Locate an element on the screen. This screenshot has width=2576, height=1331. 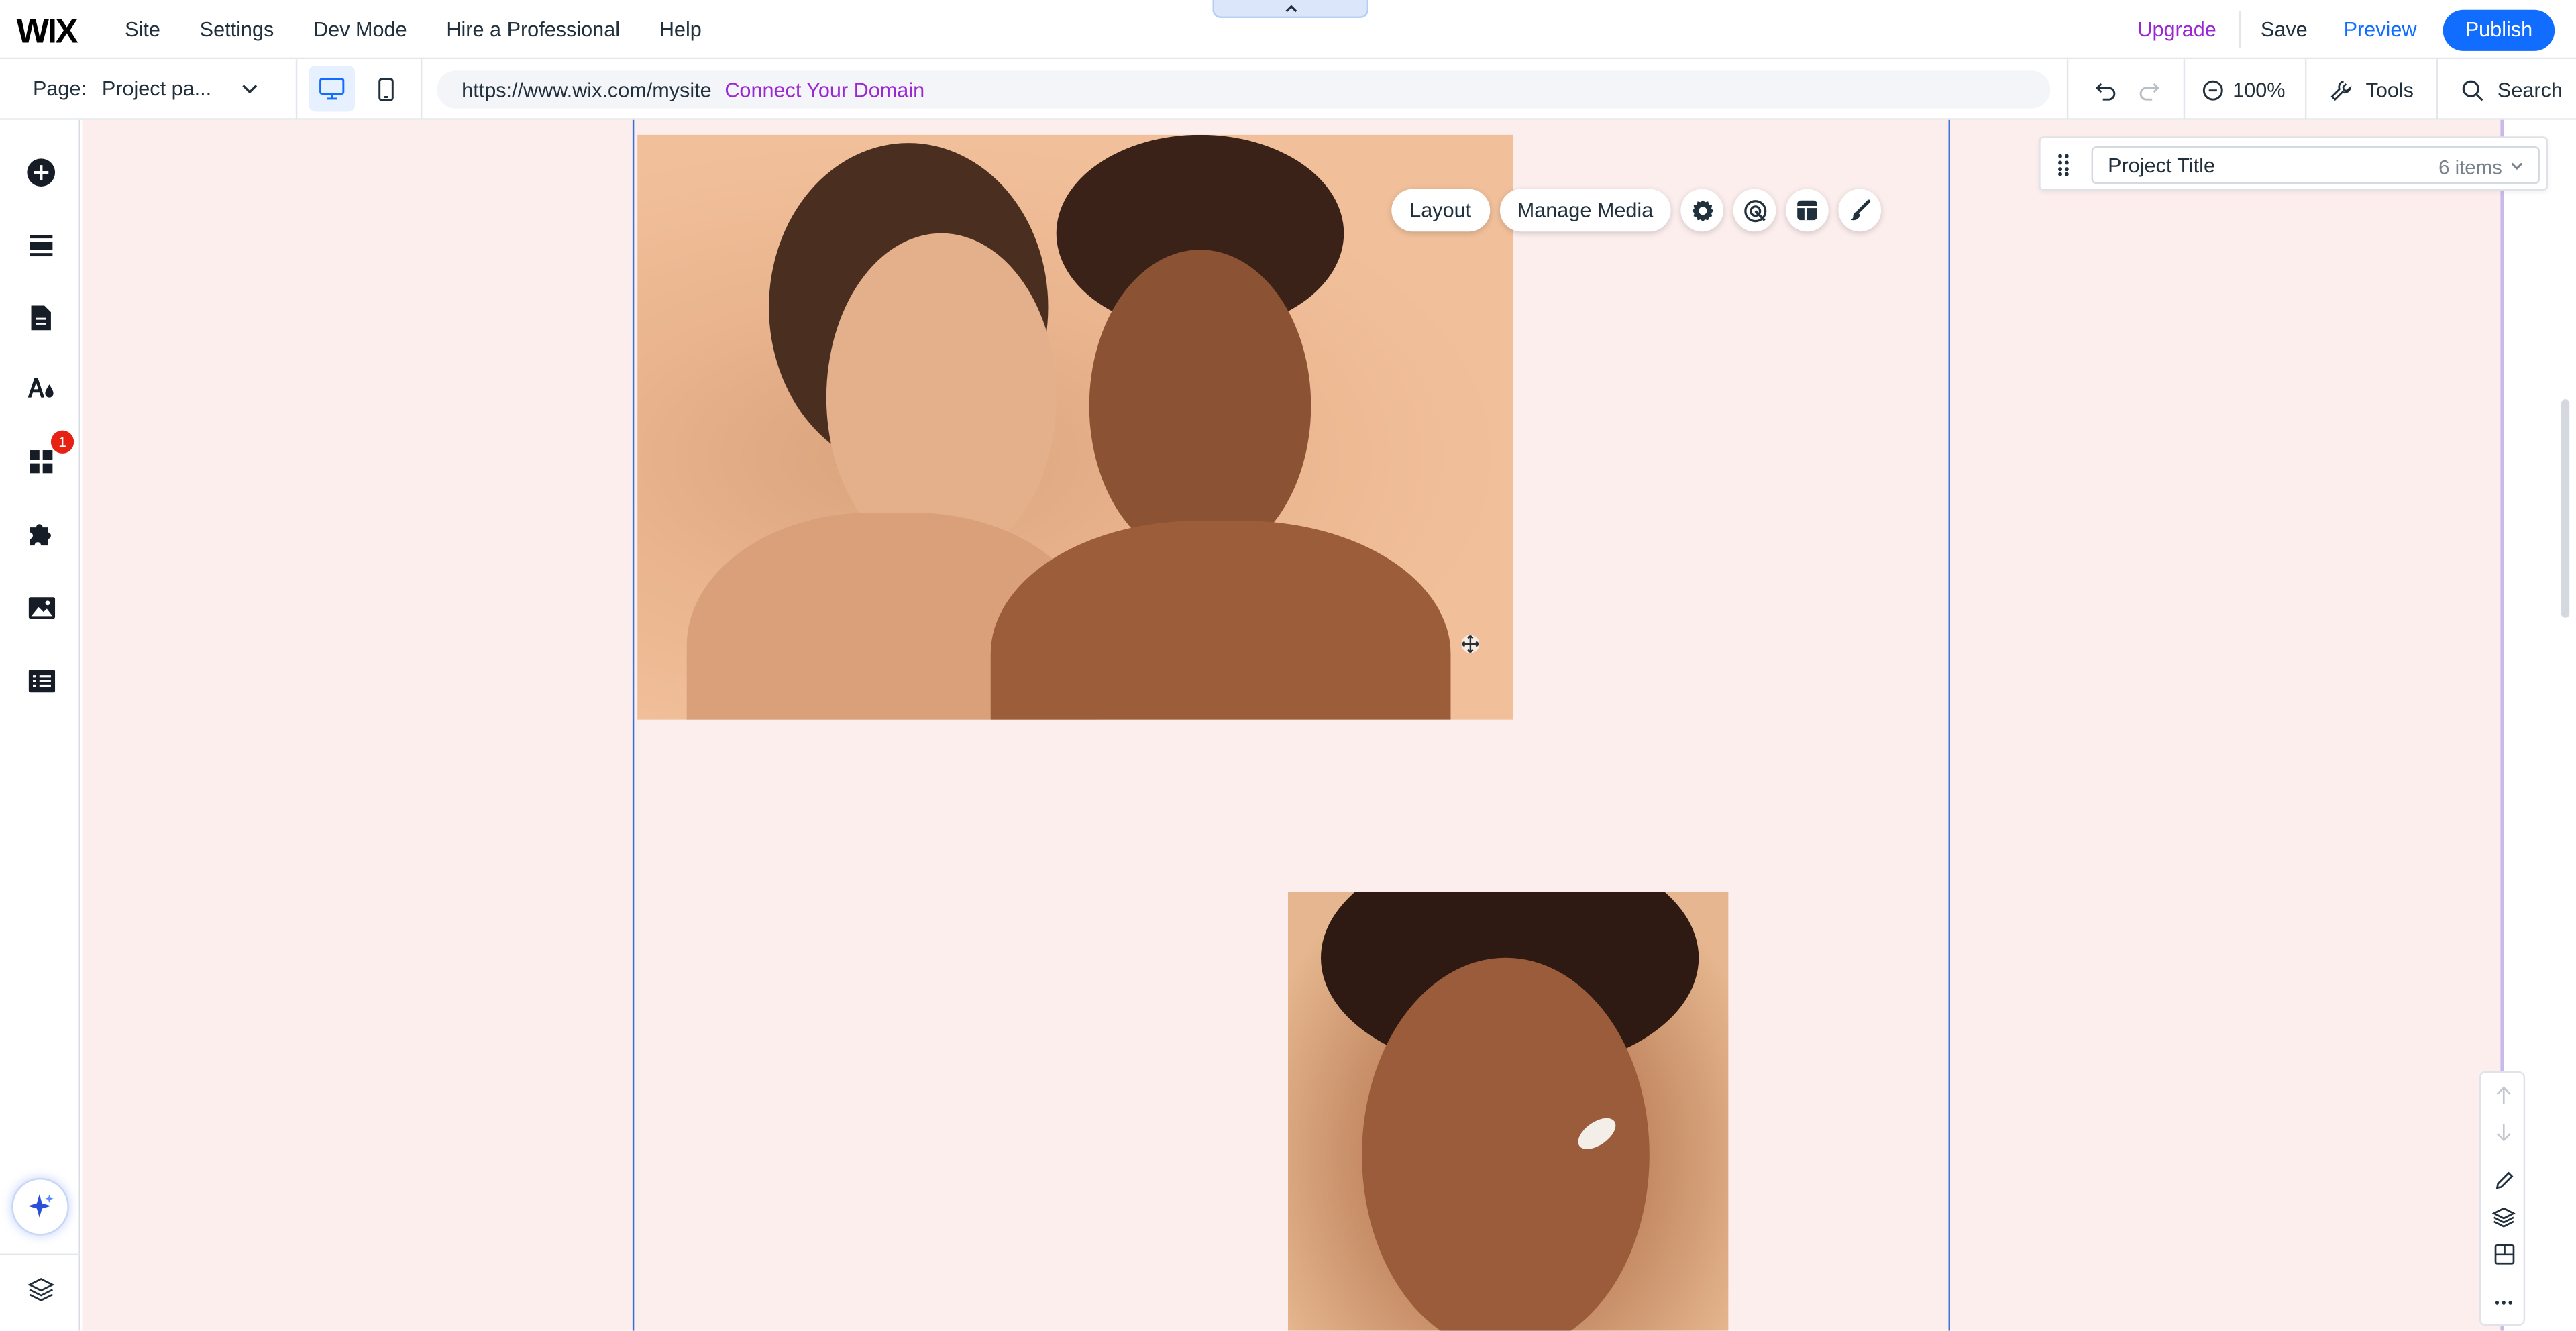
section-layout-button is located at coordinates (2503, 1253).